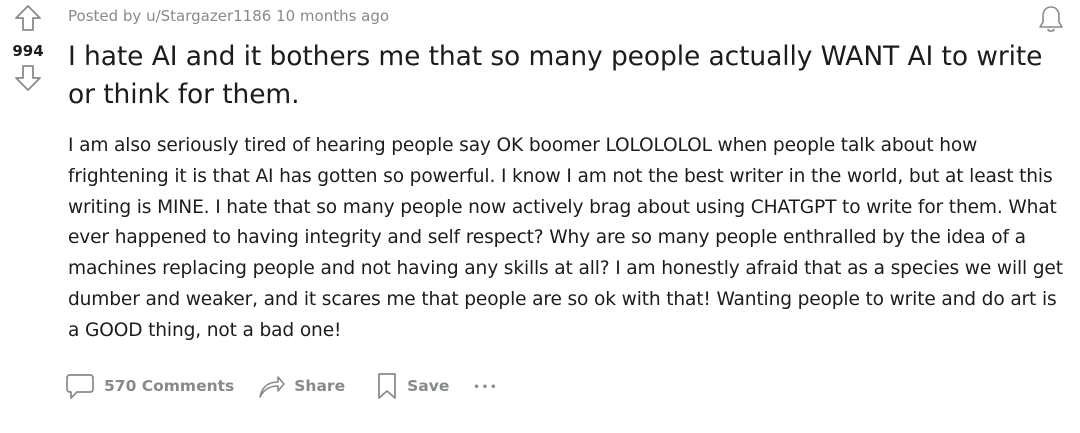  I want to click on arrow-down-icon, so click(28, 78).